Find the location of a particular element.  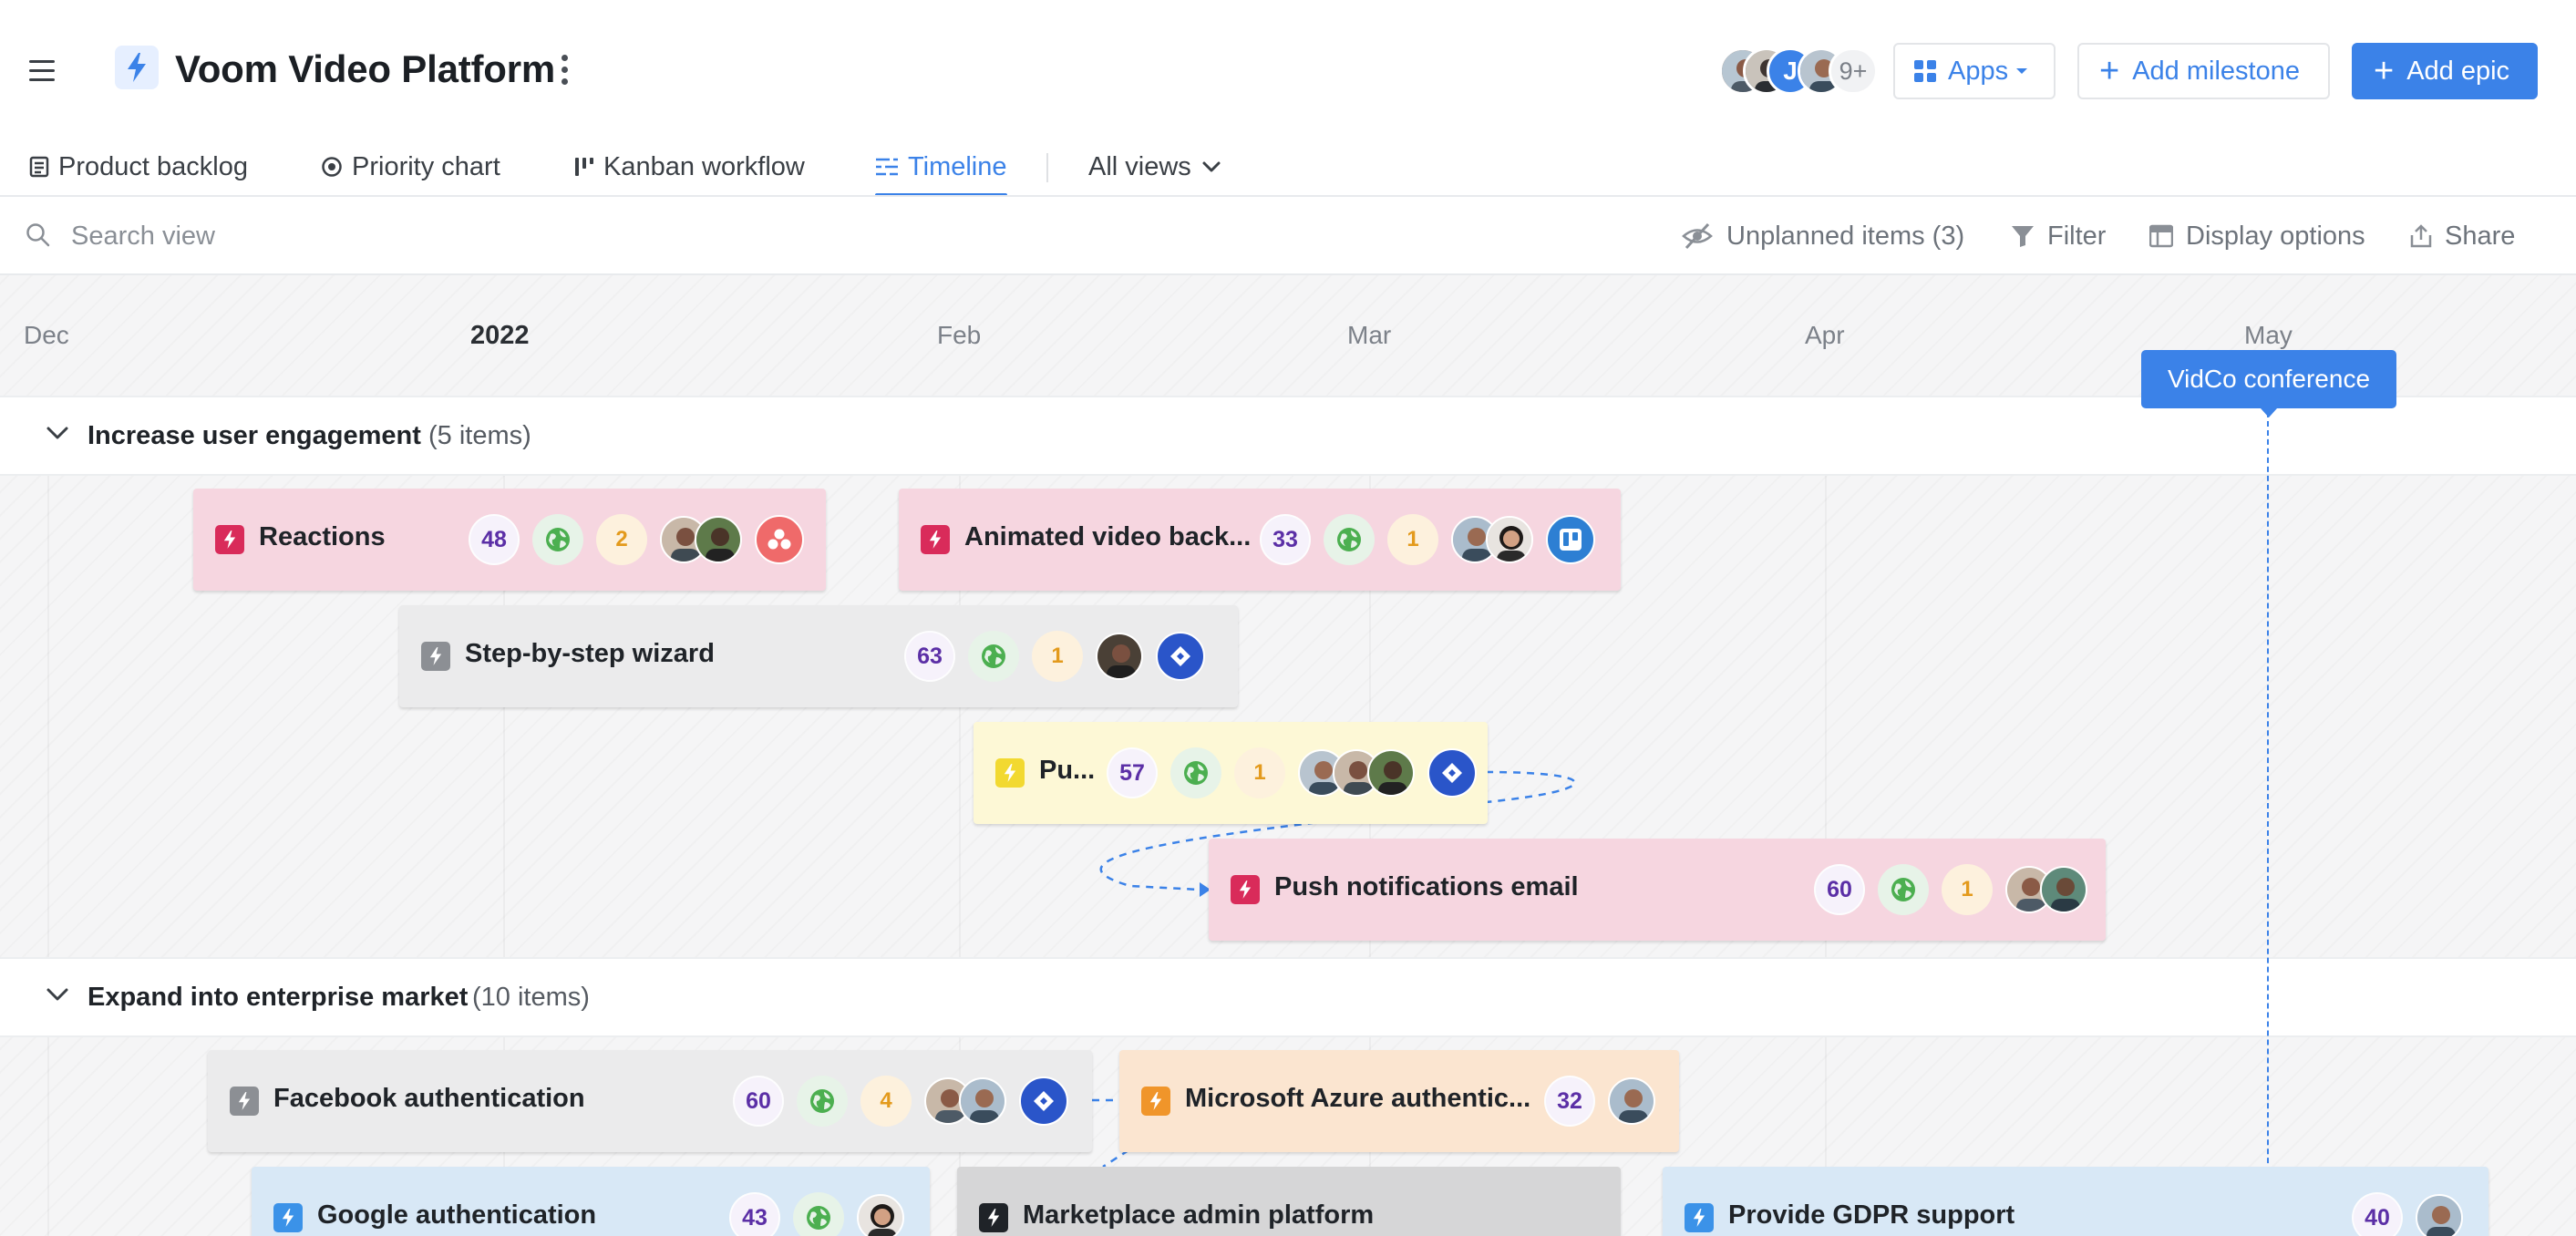

display-options-button: Display options is located at coordinates (2257, 236).